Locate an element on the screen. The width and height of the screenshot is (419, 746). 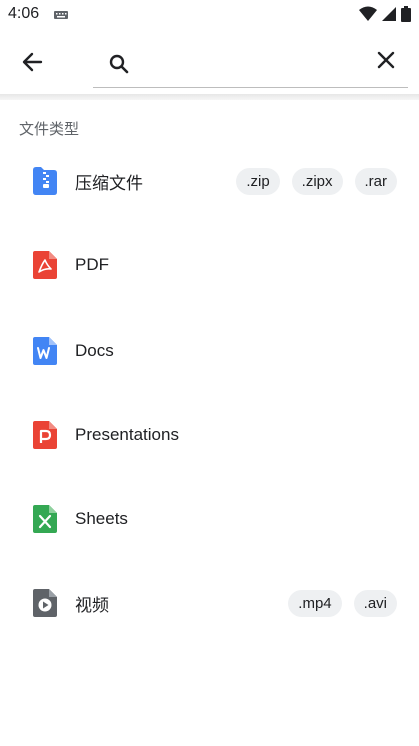
chip-mp4: .mp4 is located at coordinates (315, 603).